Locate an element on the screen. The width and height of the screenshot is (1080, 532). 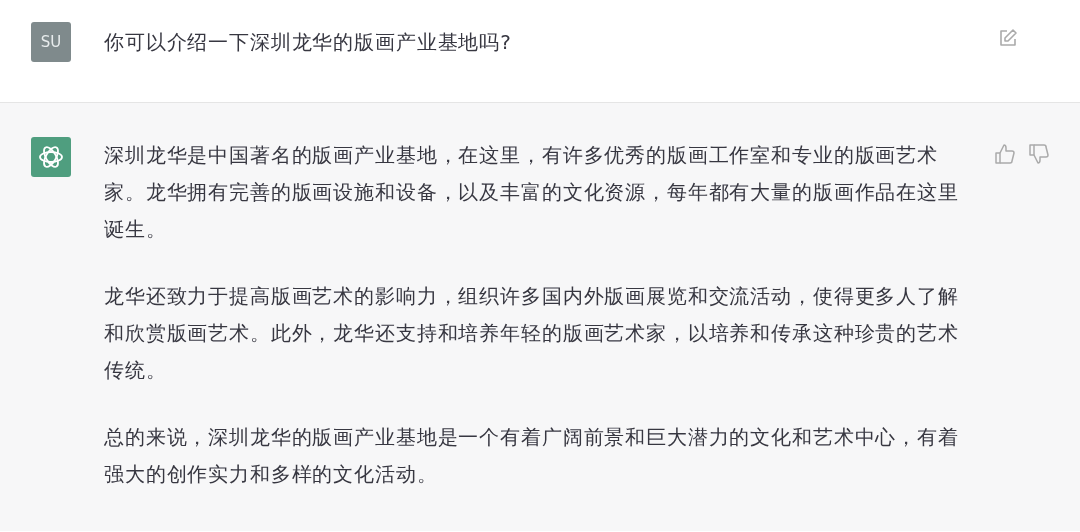
user-avatar: SU is located at coordinates (51, 42).